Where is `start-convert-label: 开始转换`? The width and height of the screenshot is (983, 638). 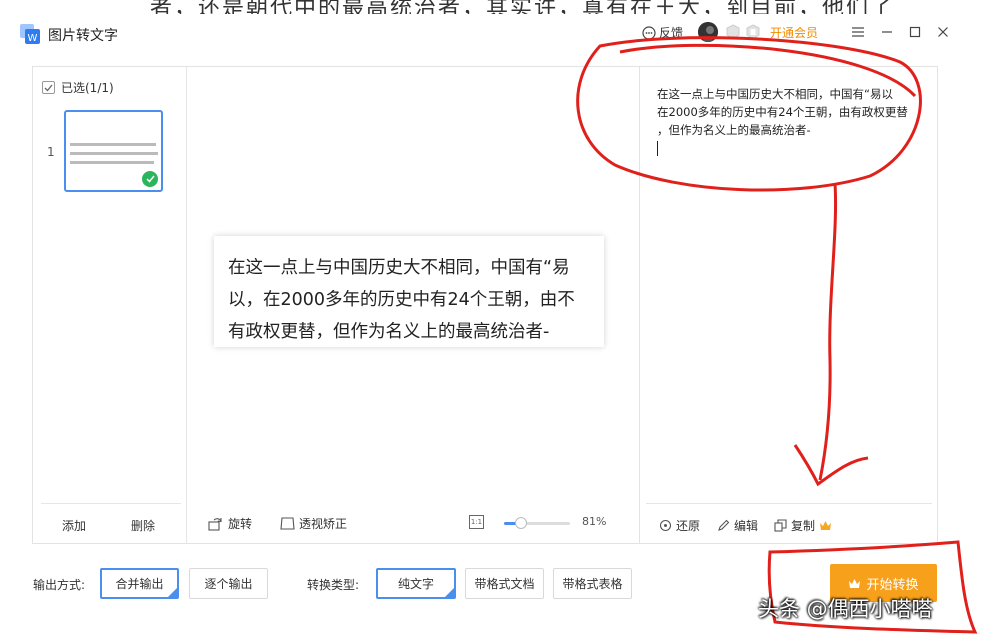
start-convert-label: 开始转换 is located at coordinates (892, 585).